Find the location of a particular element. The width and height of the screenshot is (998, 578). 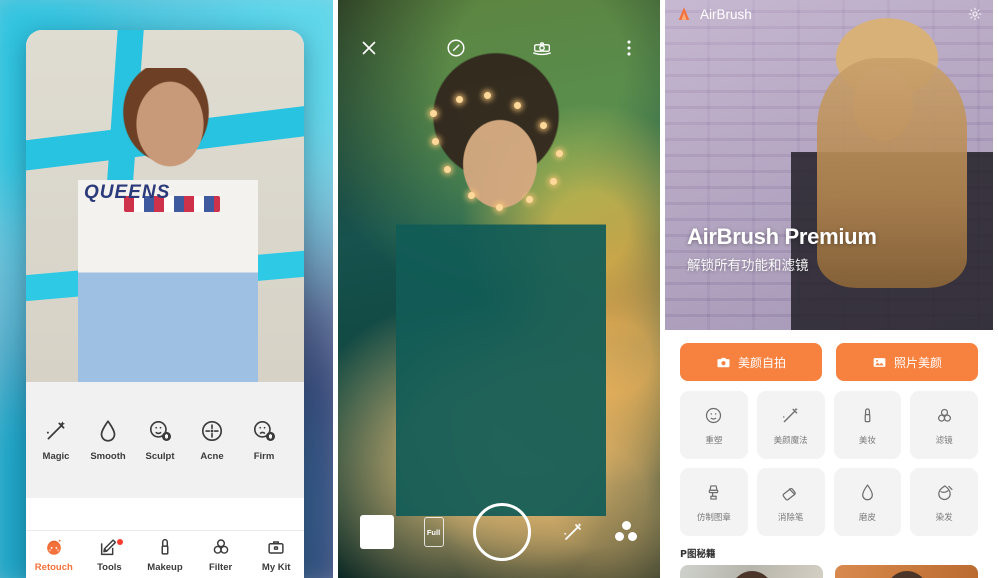

tool-label: Smooth is located at coordinates (108, 456).